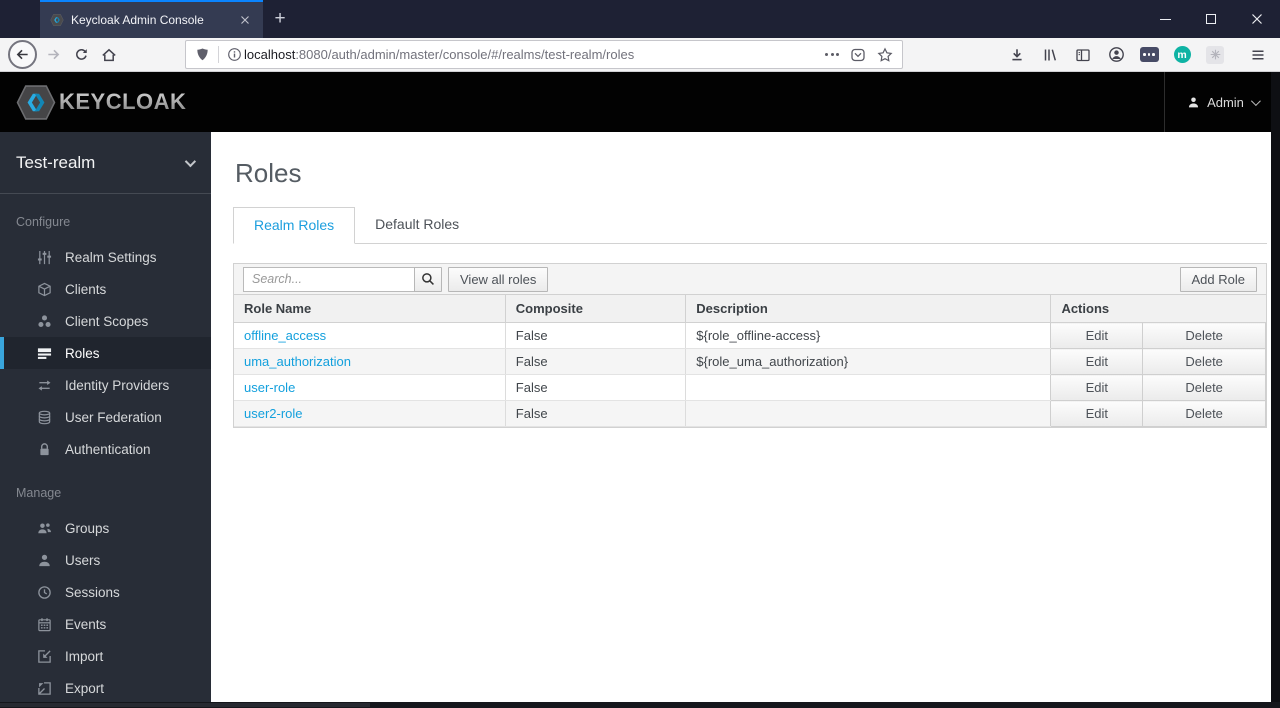 The height and width of the screenshot is (708, 1280). Describe the element at coordinates (105, 417) in the screenshot. I see `sidebar-item-user-federation: User Federation` at that location.